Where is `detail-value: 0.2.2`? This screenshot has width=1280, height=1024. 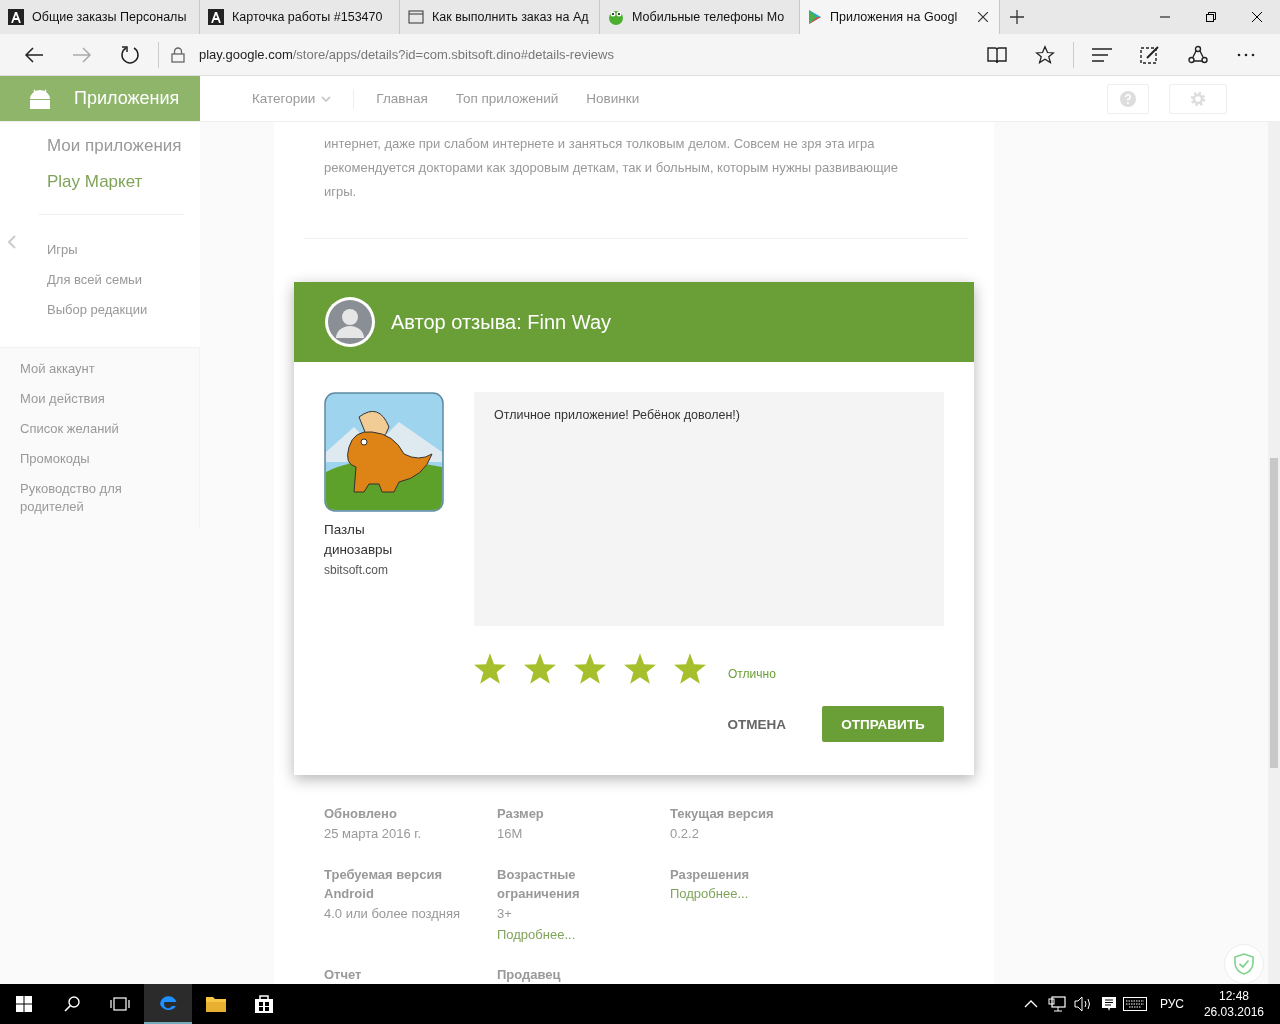 detail-value: 0.2.2 is located at coordinates (685, 834).